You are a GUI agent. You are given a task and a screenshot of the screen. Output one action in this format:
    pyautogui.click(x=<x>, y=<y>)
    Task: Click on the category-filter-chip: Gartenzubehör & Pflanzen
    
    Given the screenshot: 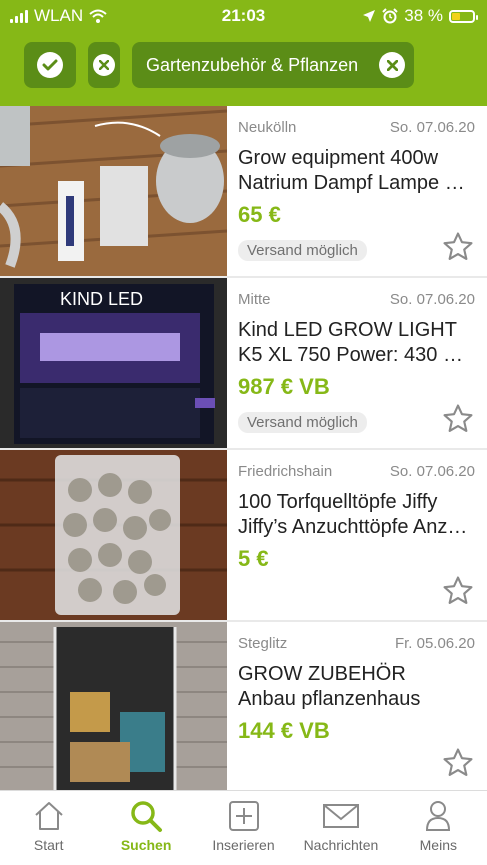 What is the action you would take?
    pyautogui.click(x=273, y=65)
    